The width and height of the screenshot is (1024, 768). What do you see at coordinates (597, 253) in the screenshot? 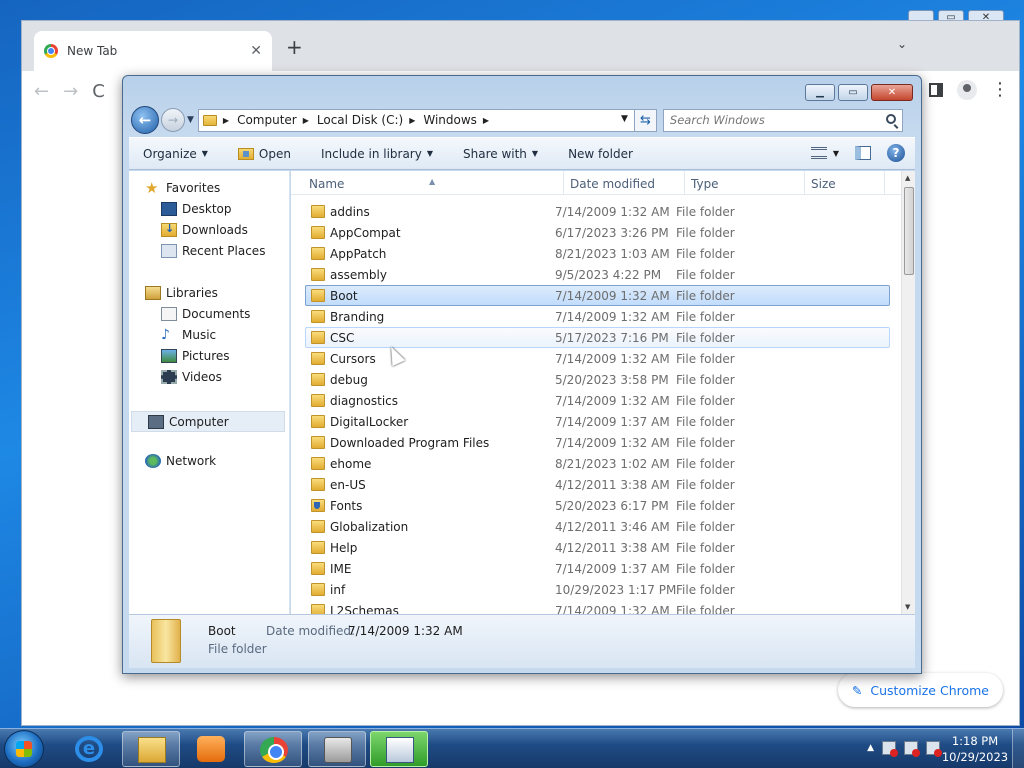
I see `table-row: AppPatch 8/21/2023 1:03 AM File folder` at bounding box center [597, 253].